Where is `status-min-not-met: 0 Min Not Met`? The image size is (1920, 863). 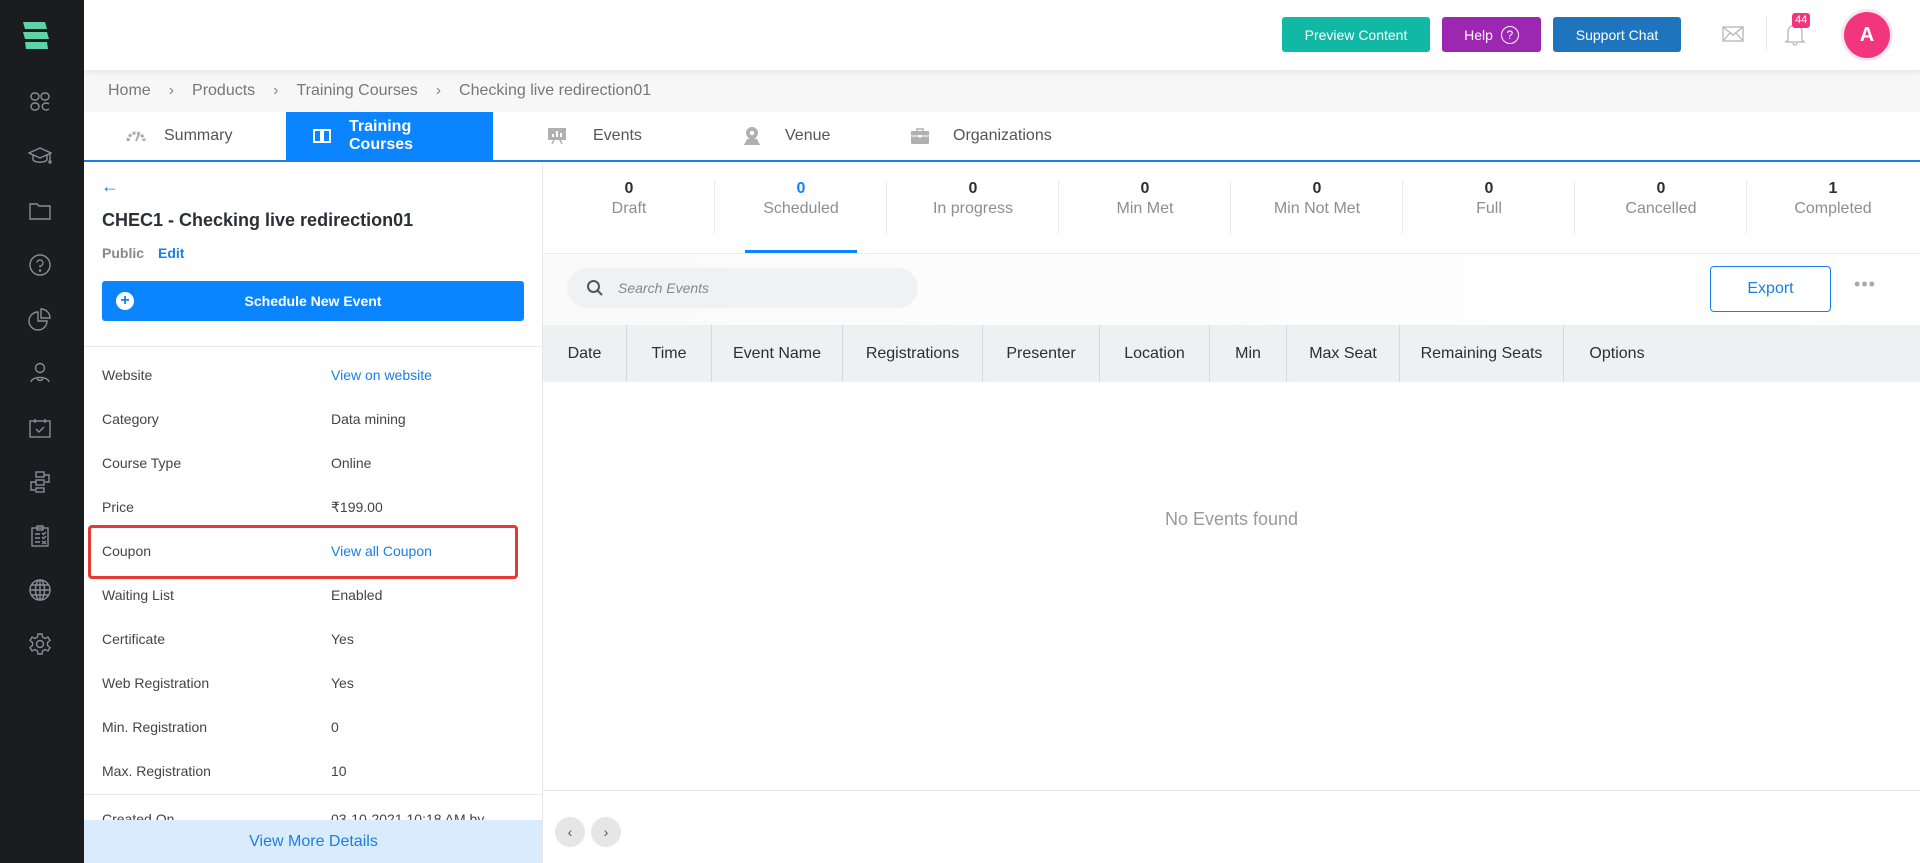 status-min-not-met: 0 Min Not Met is located at coordinates (1317, 209).